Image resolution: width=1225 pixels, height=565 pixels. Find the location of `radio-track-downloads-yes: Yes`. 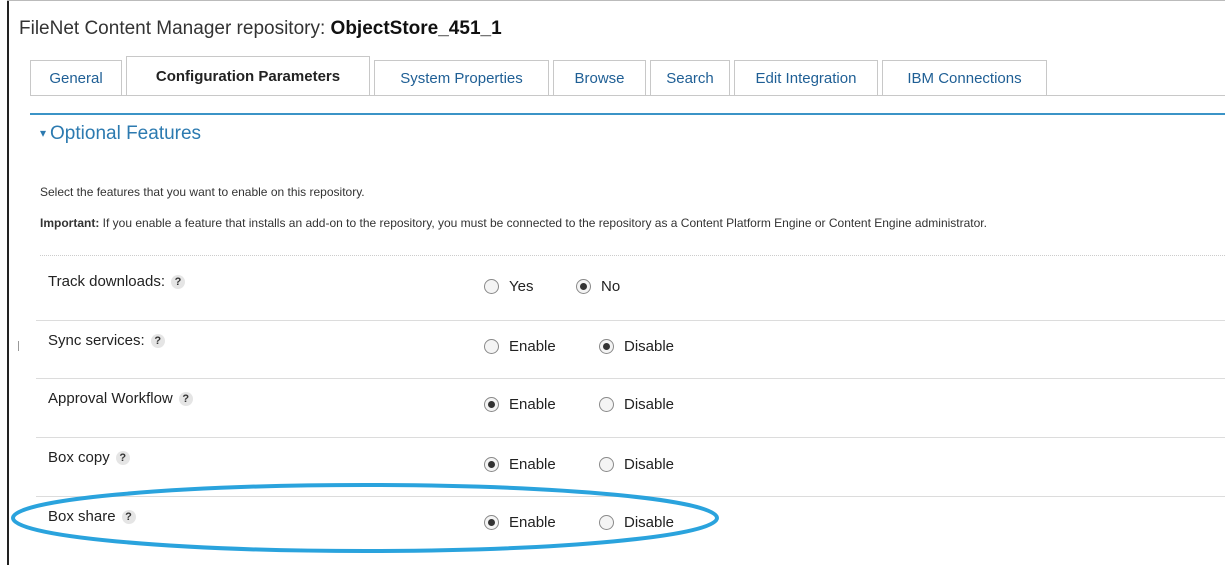

radio-track-downloads-yes: Yes is located at coordinates (508, 286).